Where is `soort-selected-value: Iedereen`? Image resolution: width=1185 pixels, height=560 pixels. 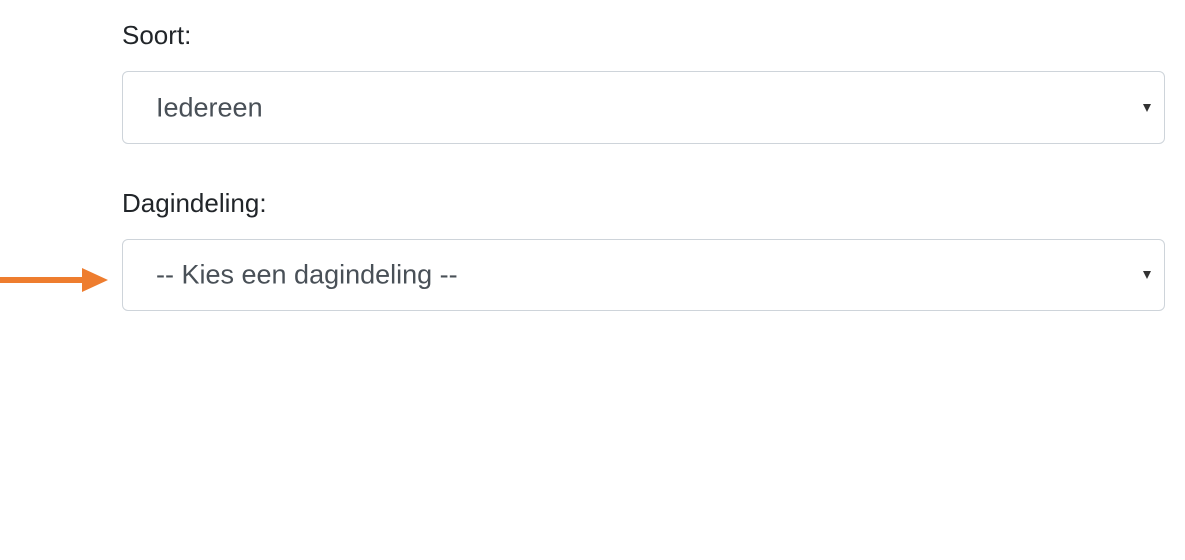
soort-selected-value: Iedereen is located at coordinates (209, 107).